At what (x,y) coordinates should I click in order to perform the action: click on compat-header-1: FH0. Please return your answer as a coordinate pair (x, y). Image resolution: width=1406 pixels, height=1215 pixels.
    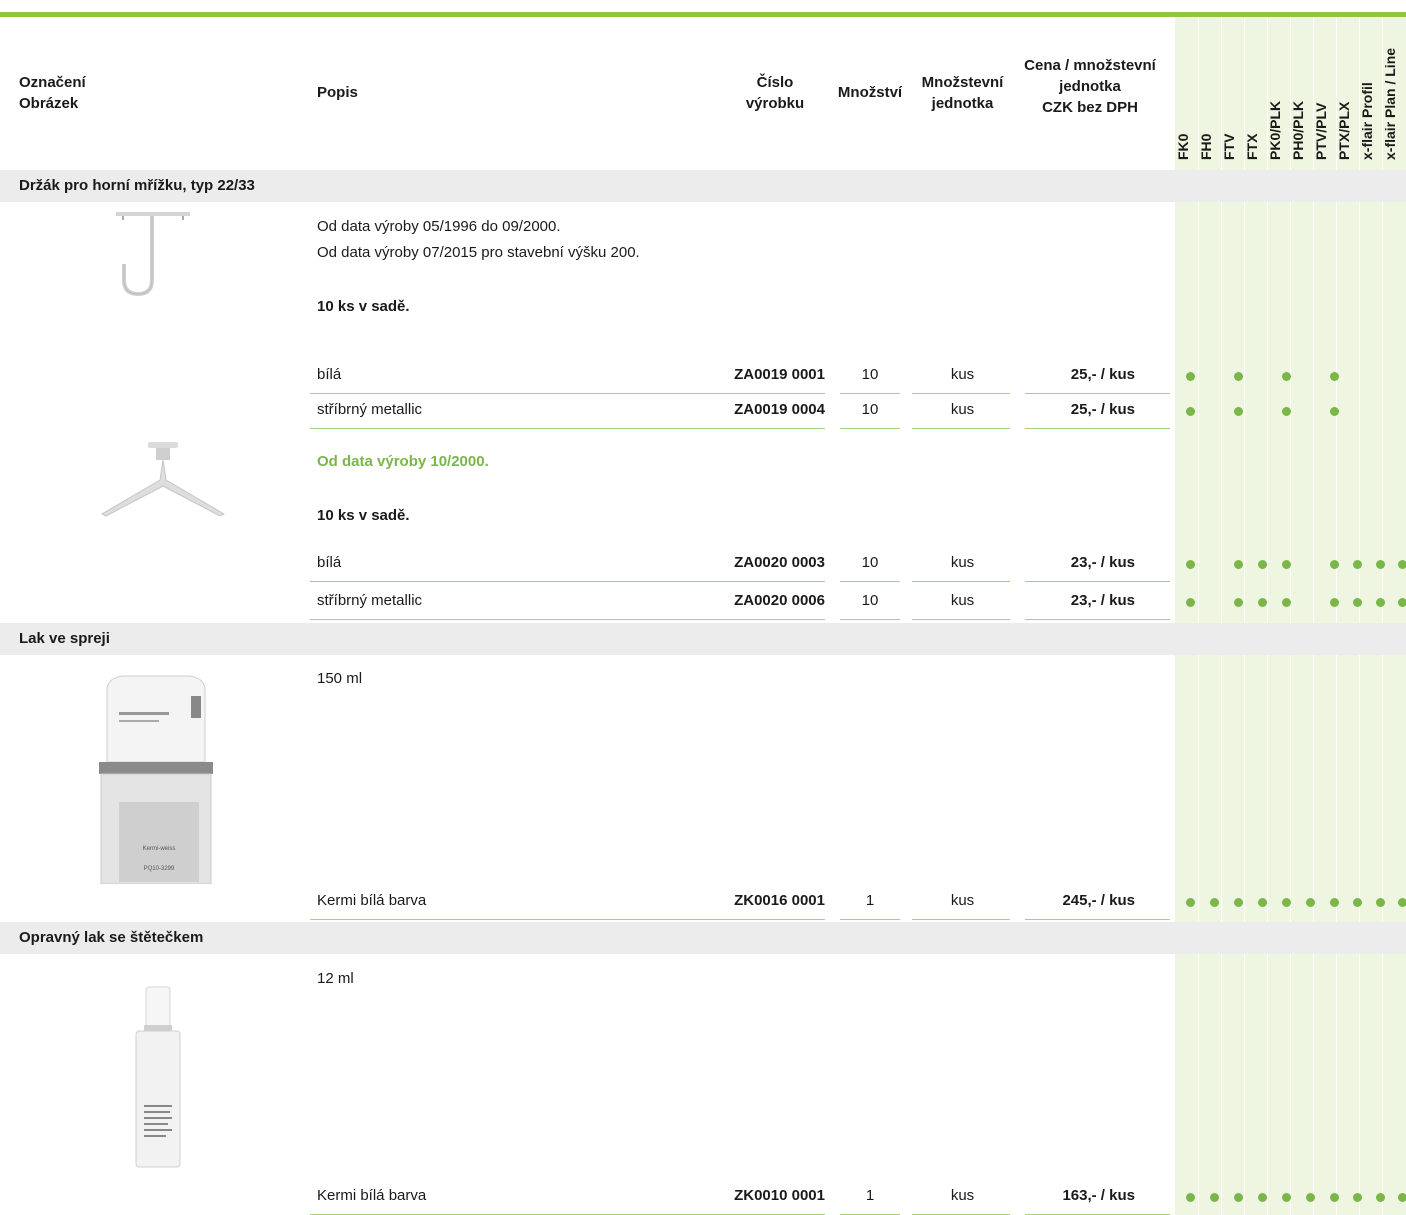
    Looking at the image, I should click on (1206, 146).